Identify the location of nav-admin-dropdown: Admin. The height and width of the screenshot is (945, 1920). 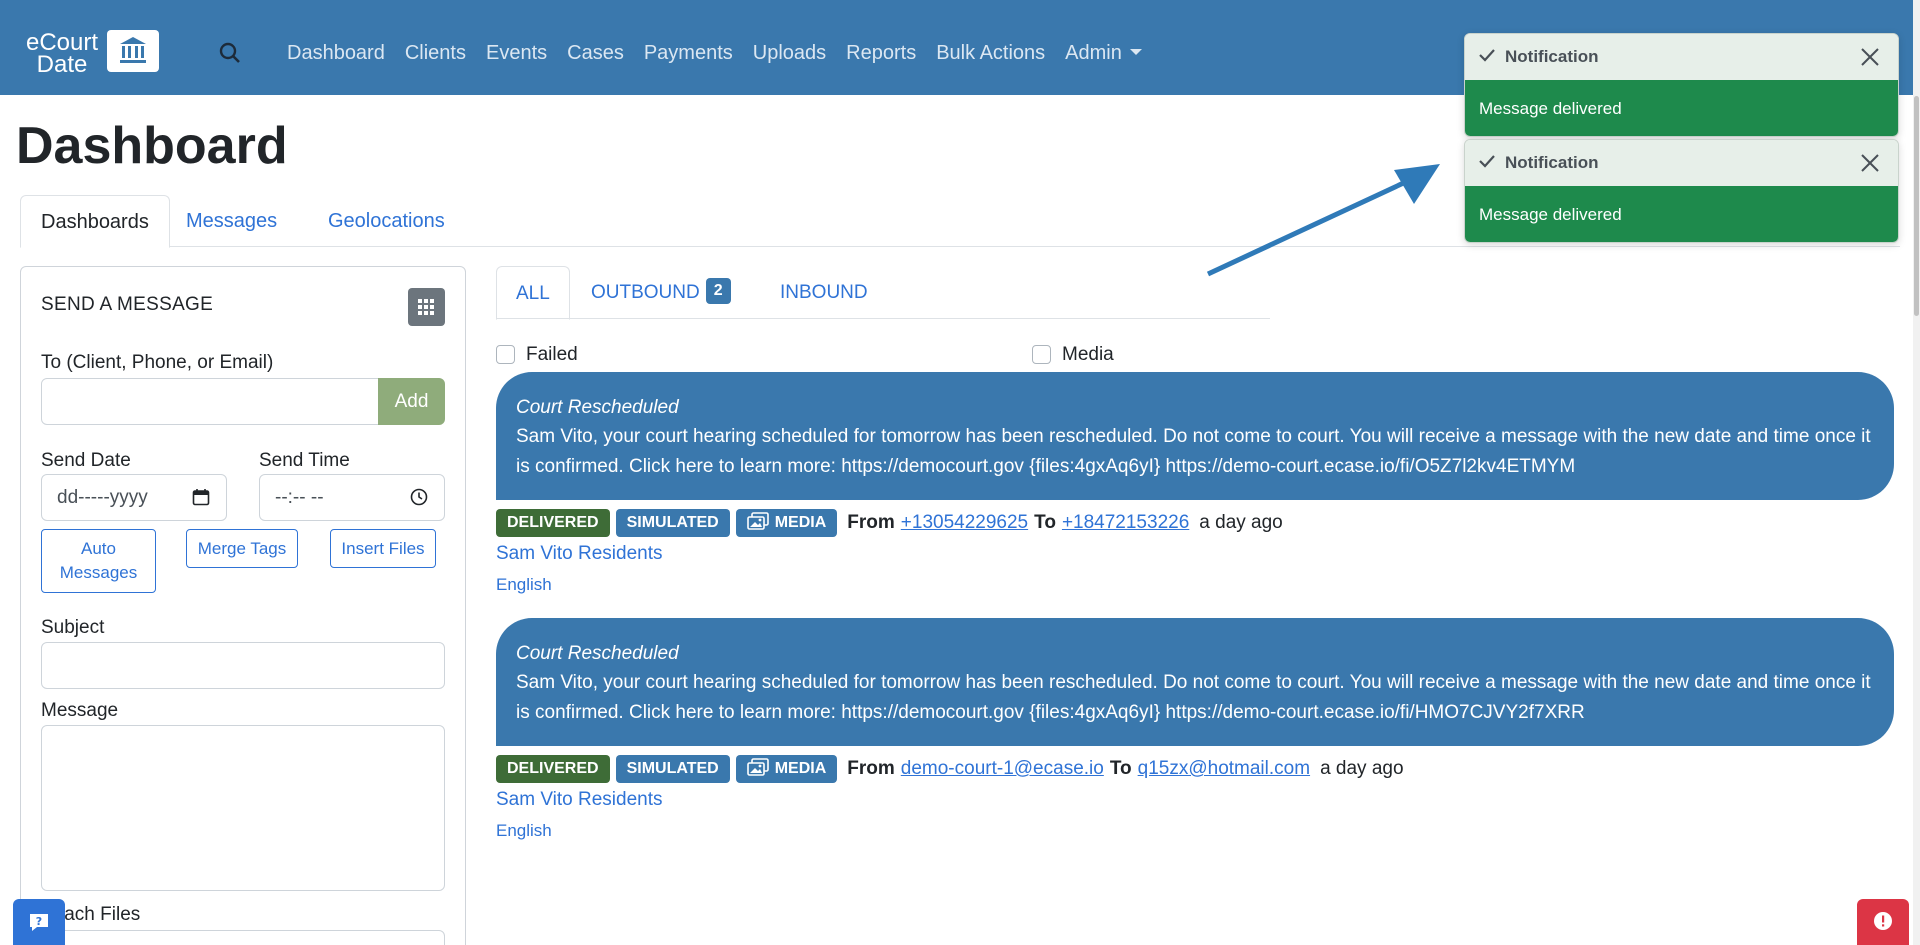
(1103, 53).